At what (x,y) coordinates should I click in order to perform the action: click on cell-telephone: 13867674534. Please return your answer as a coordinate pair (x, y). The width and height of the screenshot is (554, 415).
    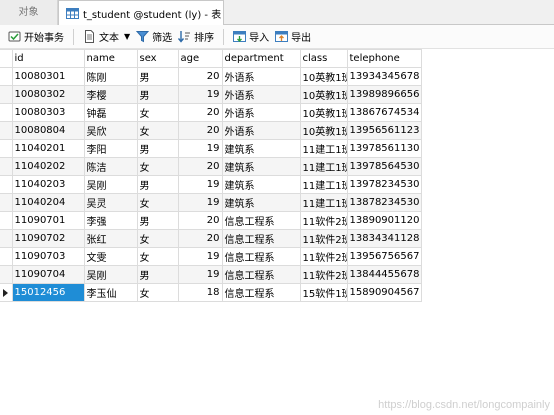
    Looking at the image, I should click on (384, 112).